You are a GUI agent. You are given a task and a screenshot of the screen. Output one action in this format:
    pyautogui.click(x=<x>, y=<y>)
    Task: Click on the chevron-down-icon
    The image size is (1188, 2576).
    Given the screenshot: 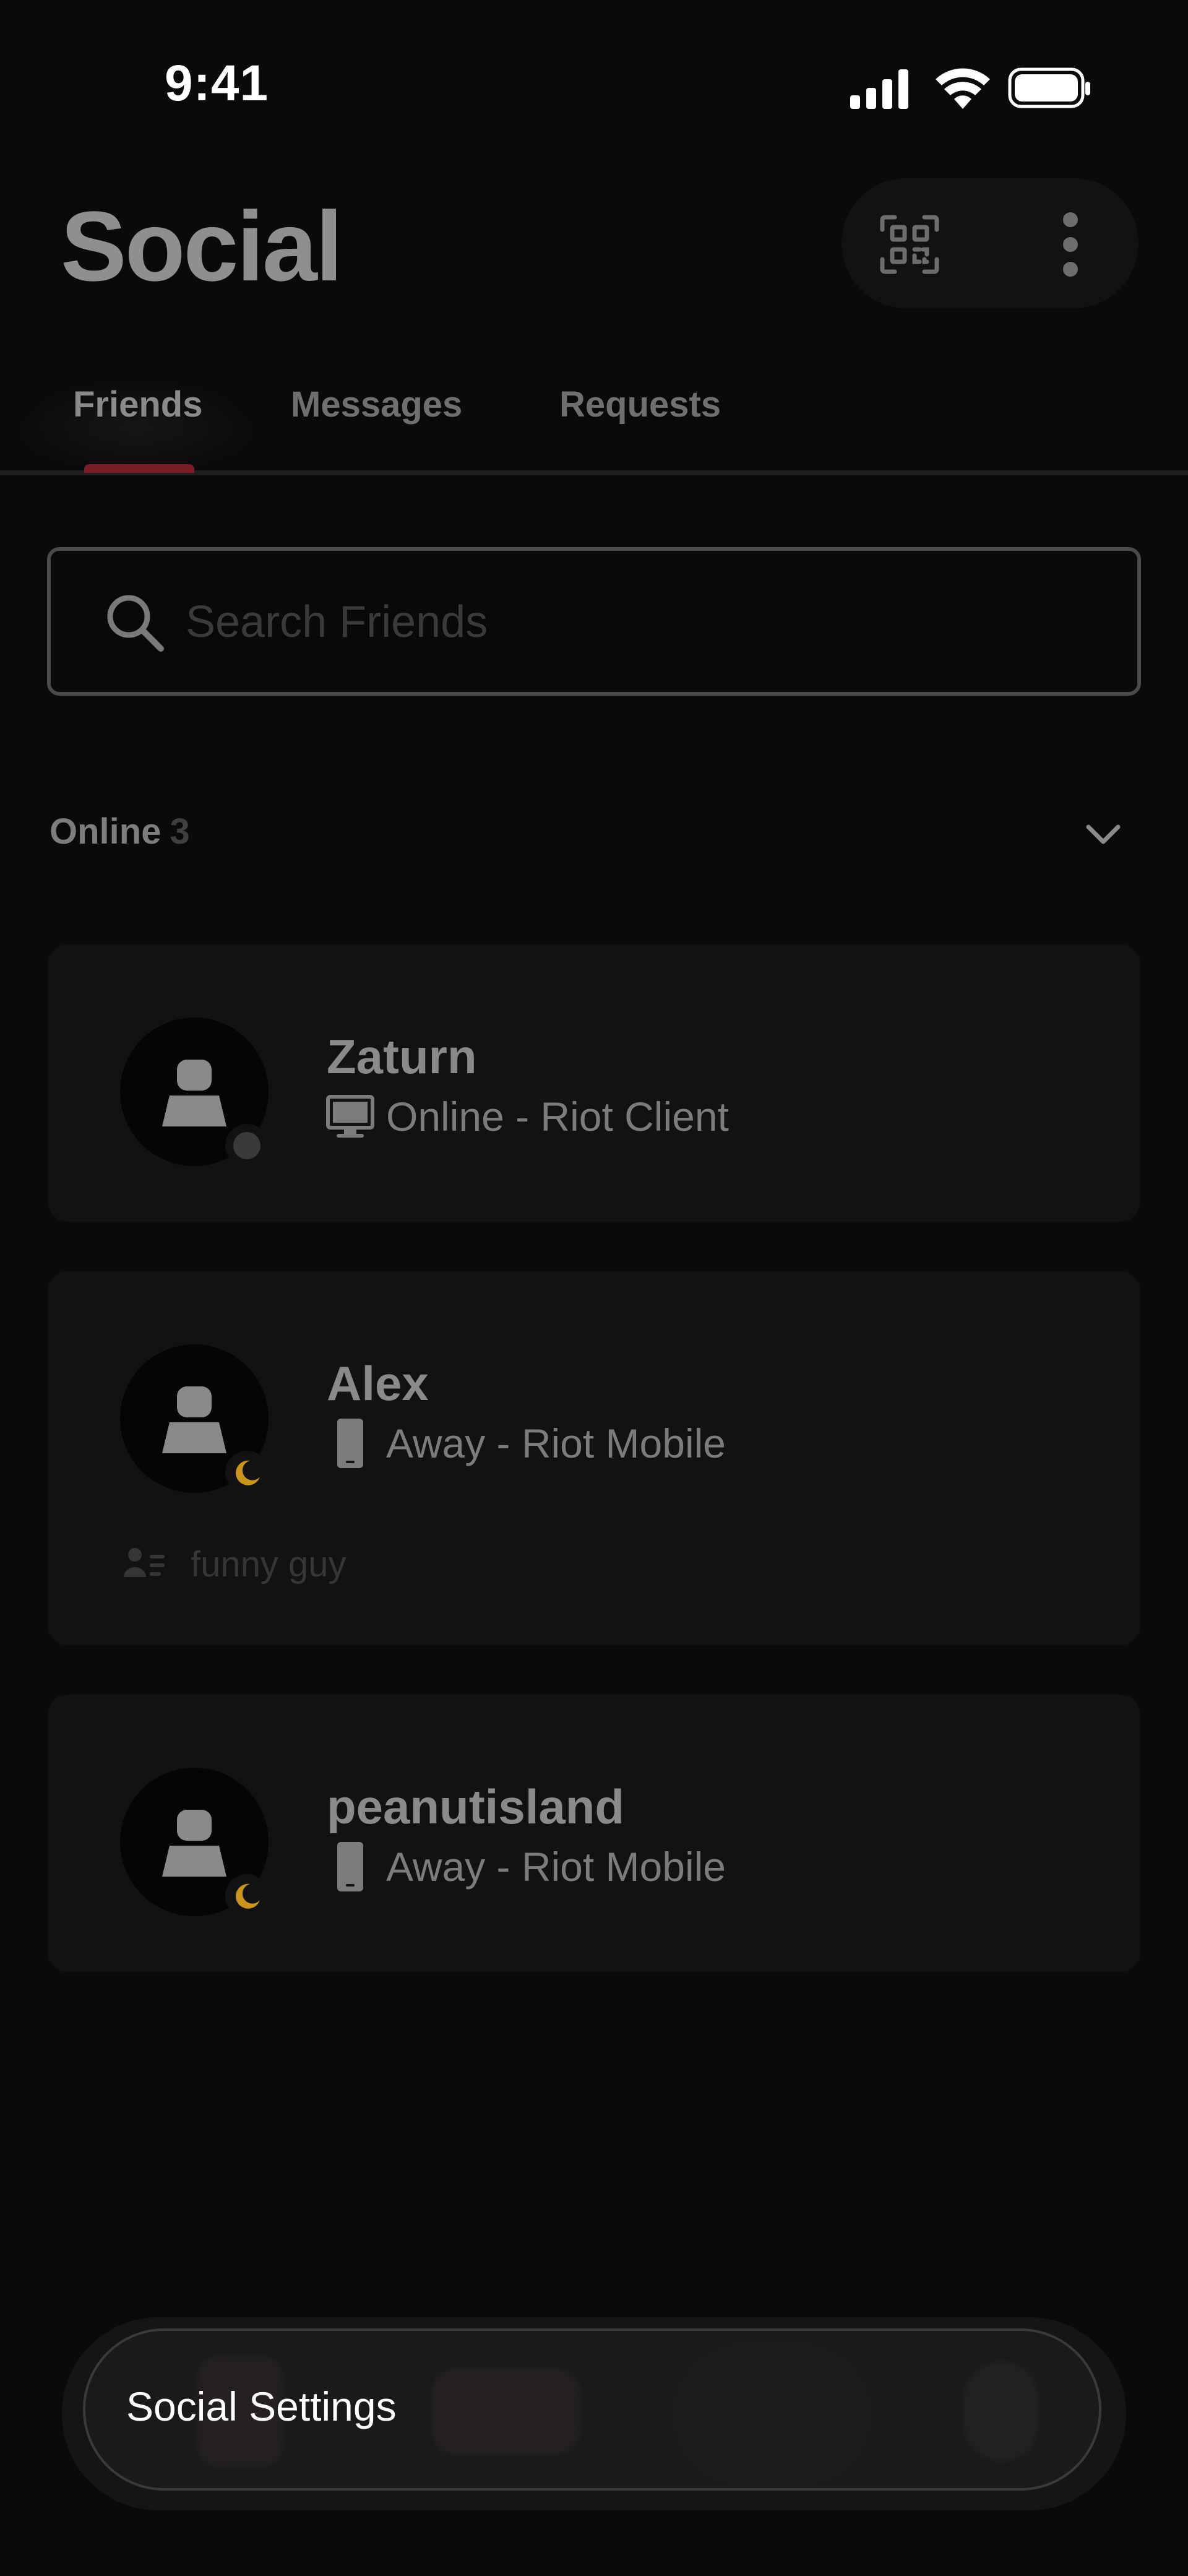 What is the action you would take?
    pyautogui.click(x=1103, y=834)
    